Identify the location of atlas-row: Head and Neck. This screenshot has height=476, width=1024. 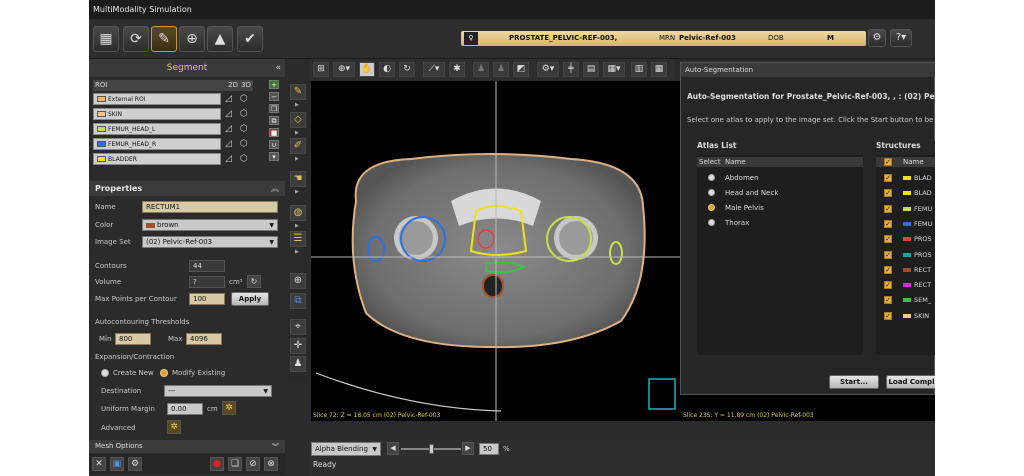
(780, 193).